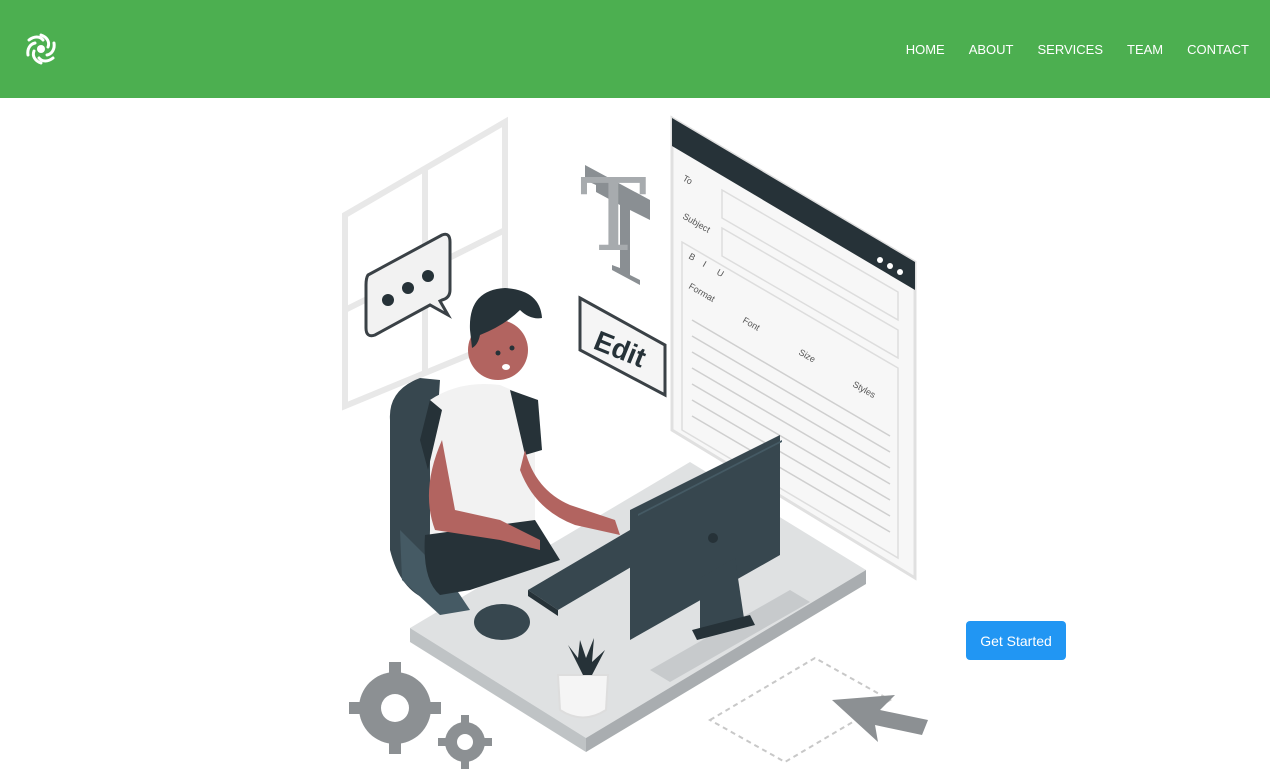 This screenshot has width=1270, height=776. Describe the element at coordinates (635, 49) in the screenshot. I see `navbar: HOME ABOUT SERVICES TEAM CONTACT` at that location.